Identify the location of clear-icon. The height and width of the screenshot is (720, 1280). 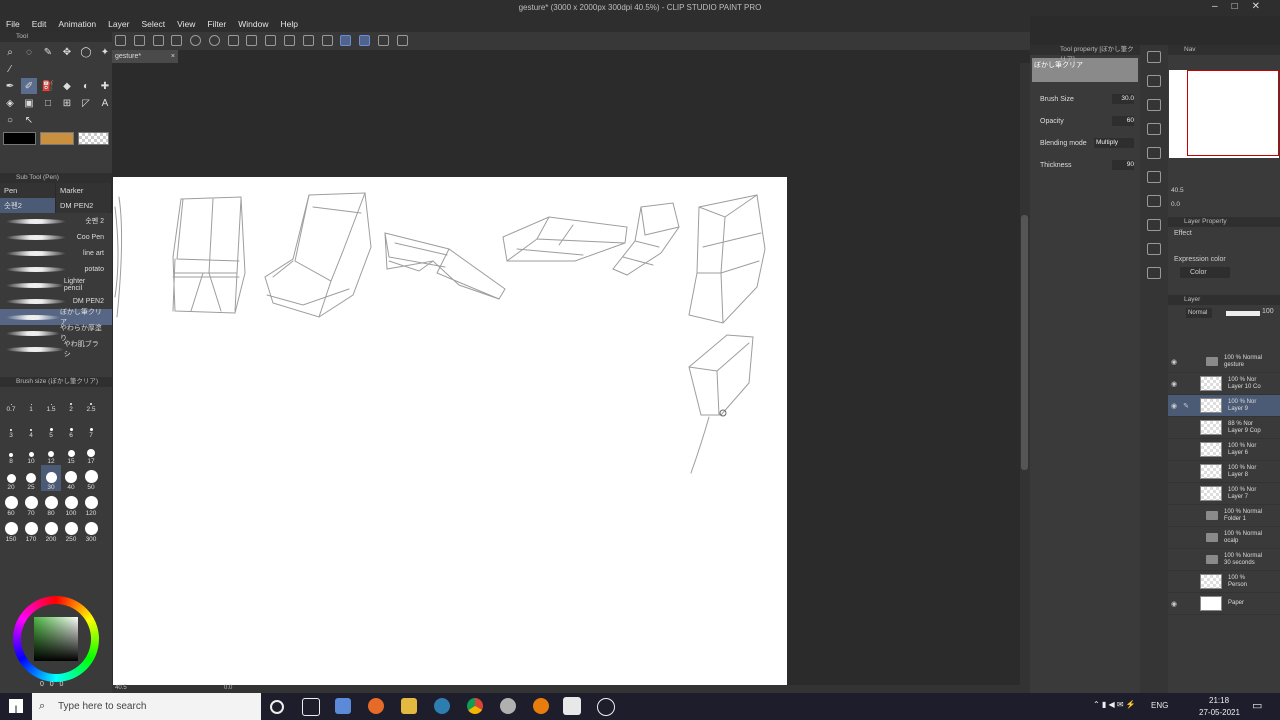
(290, 40).